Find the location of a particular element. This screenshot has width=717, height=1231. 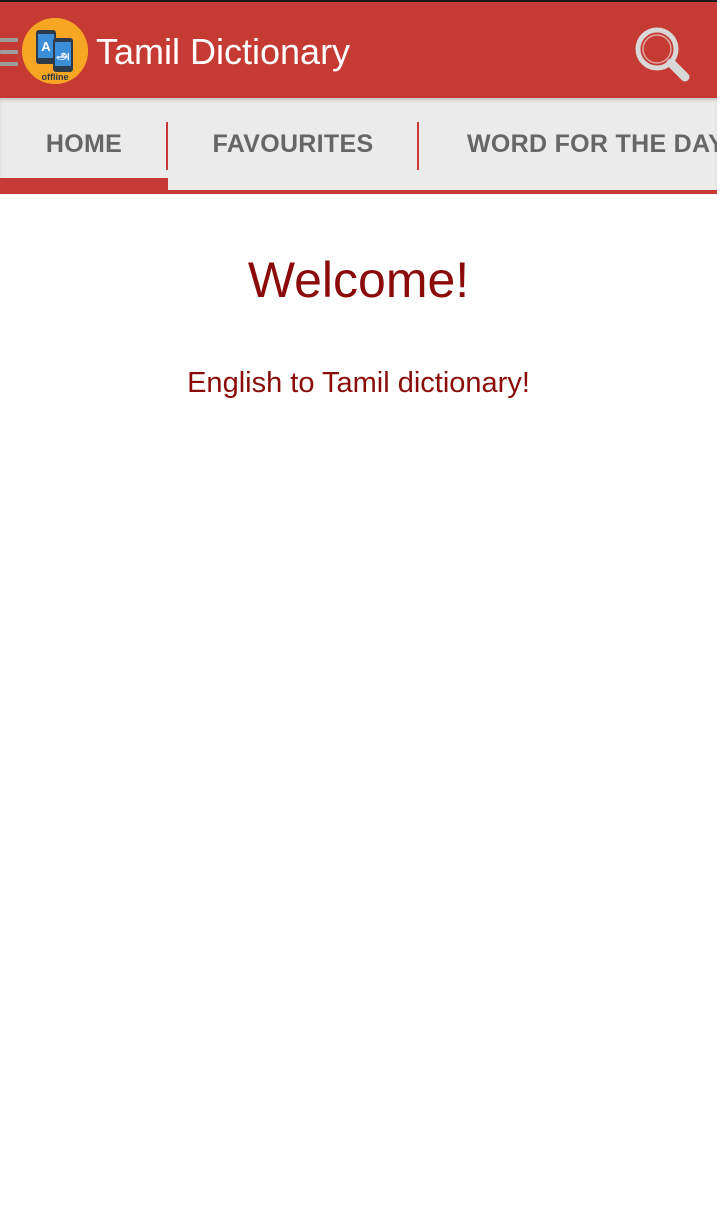

search-icon is located at coordinates (662, 54).